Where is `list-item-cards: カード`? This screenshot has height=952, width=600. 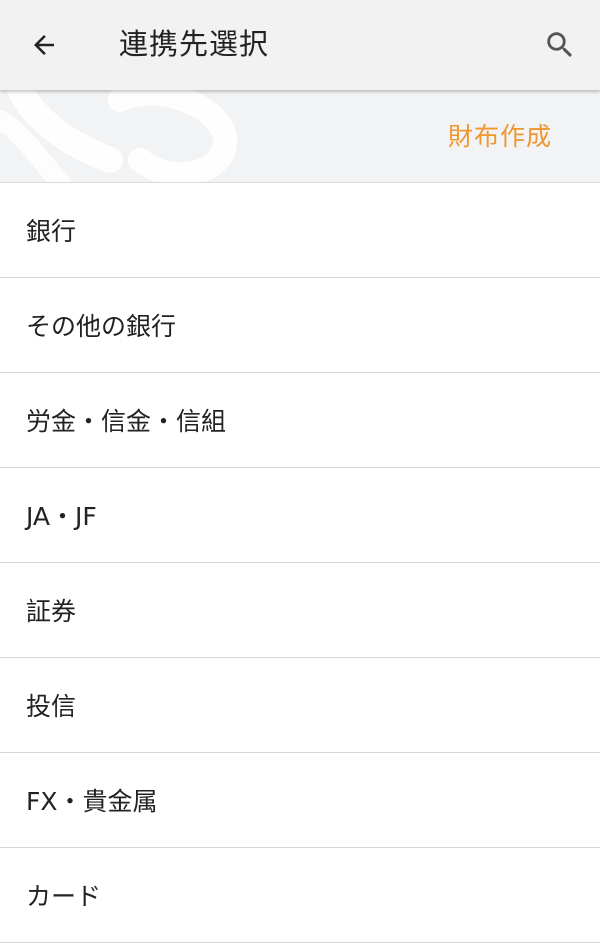 list-item-cards: カード is located at coordinates (300, 895).